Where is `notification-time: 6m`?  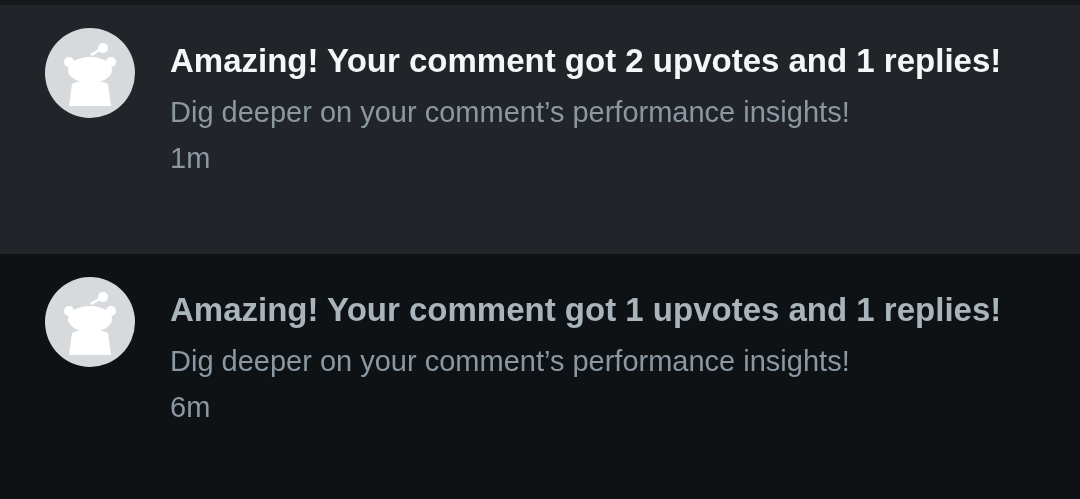
notification-time: 6m is located at coordinates (191, 407).